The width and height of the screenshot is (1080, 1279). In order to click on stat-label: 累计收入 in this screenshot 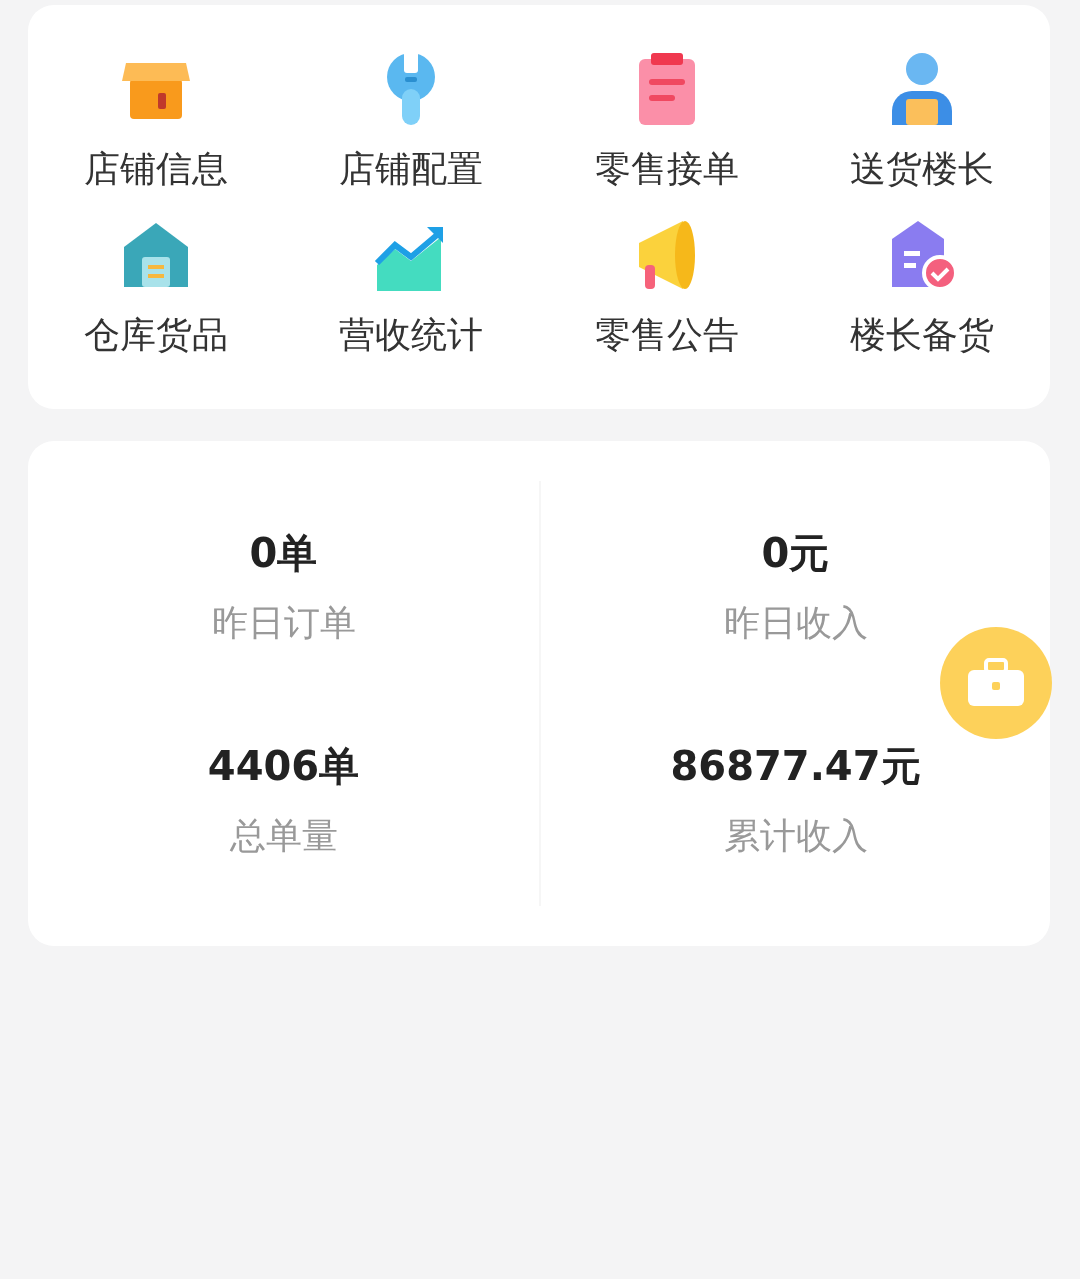, I will do `click(795, 835)`.